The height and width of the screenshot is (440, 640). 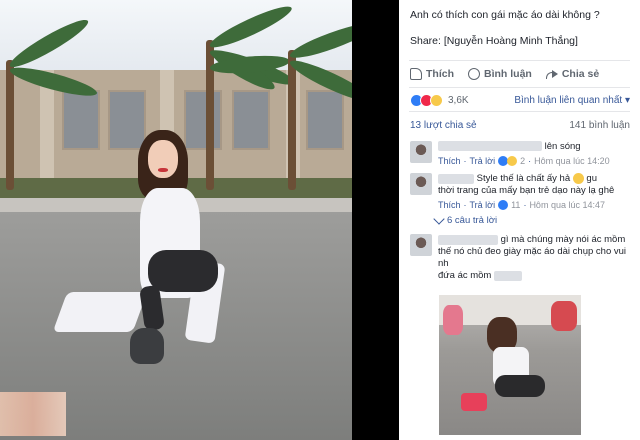 I want to click on comment-text: lên sóng, so click(x=562, y=146).